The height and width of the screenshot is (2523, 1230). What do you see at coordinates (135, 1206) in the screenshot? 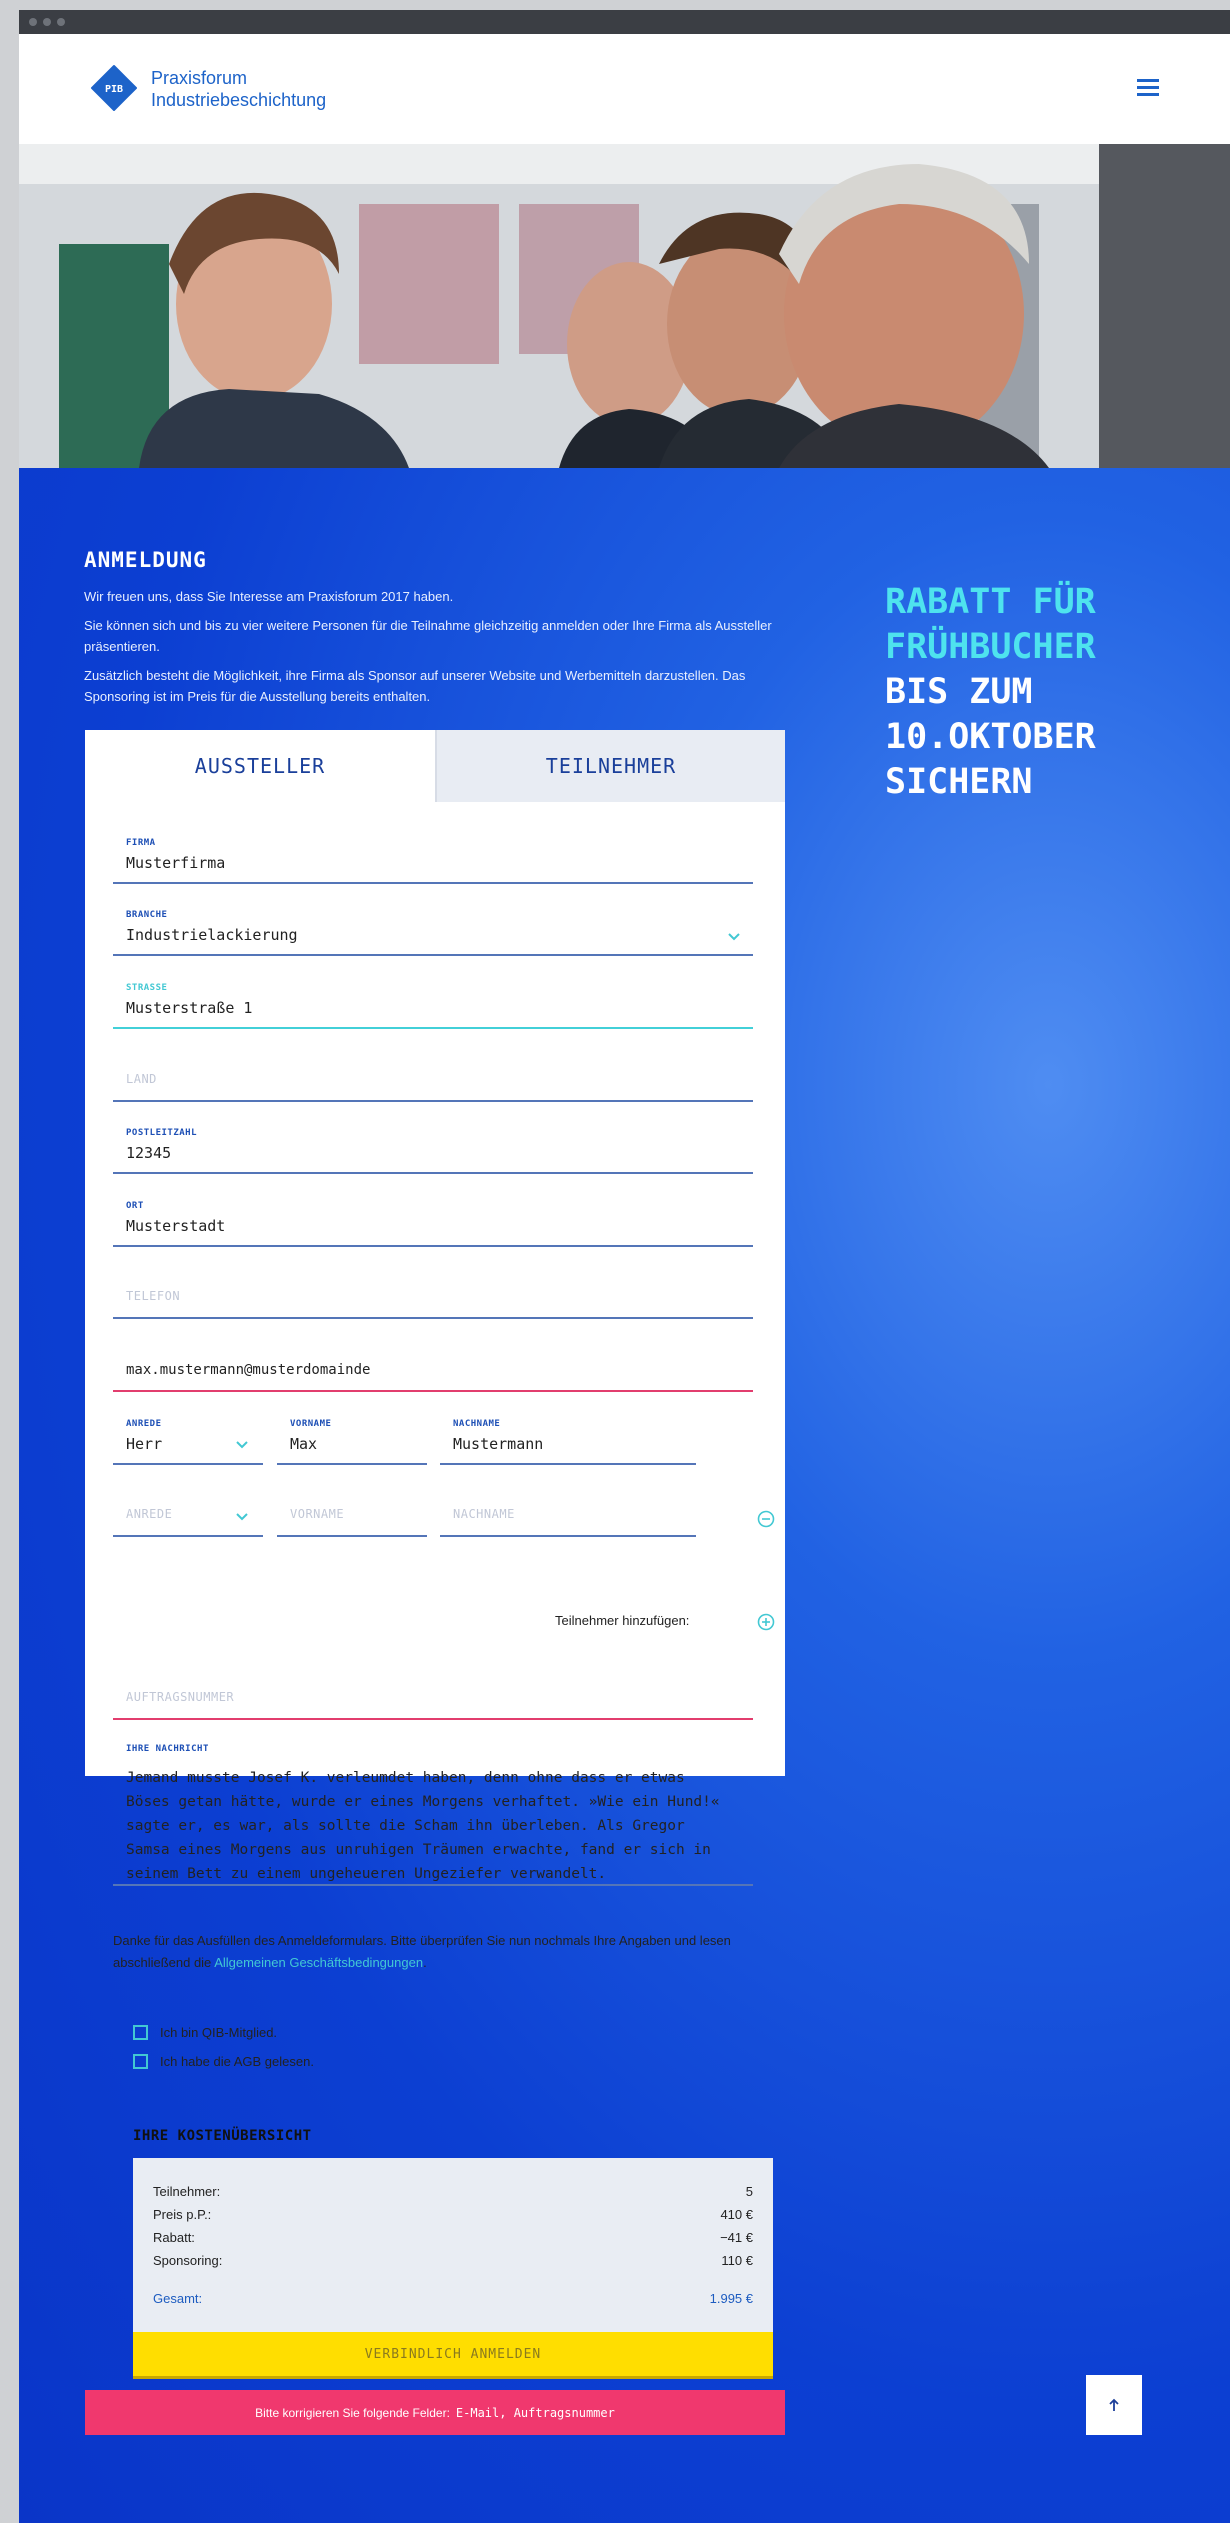
I see `ort-label: ORT` at bounding box center [135, 1206].